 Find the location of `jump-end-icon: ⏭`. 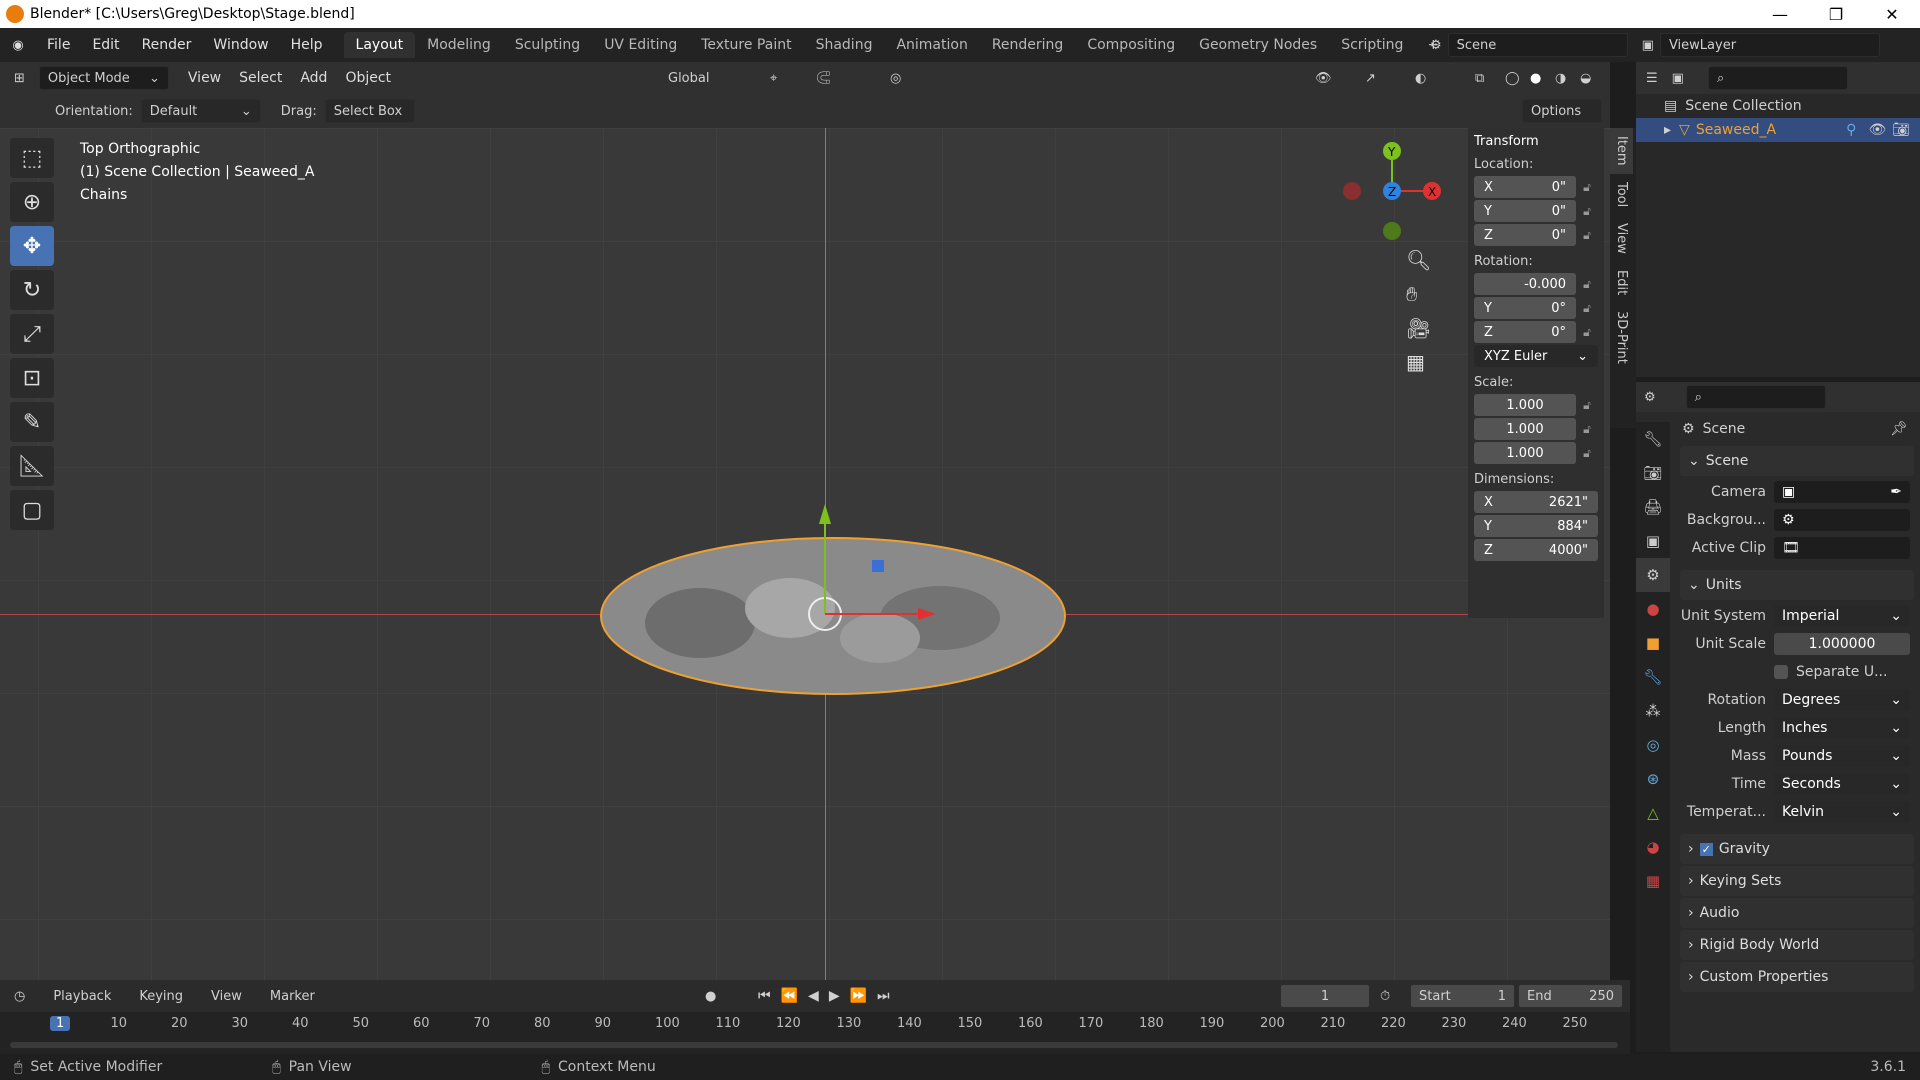

jump-end-icon: ⏭ is located at coordinates (883, 996).